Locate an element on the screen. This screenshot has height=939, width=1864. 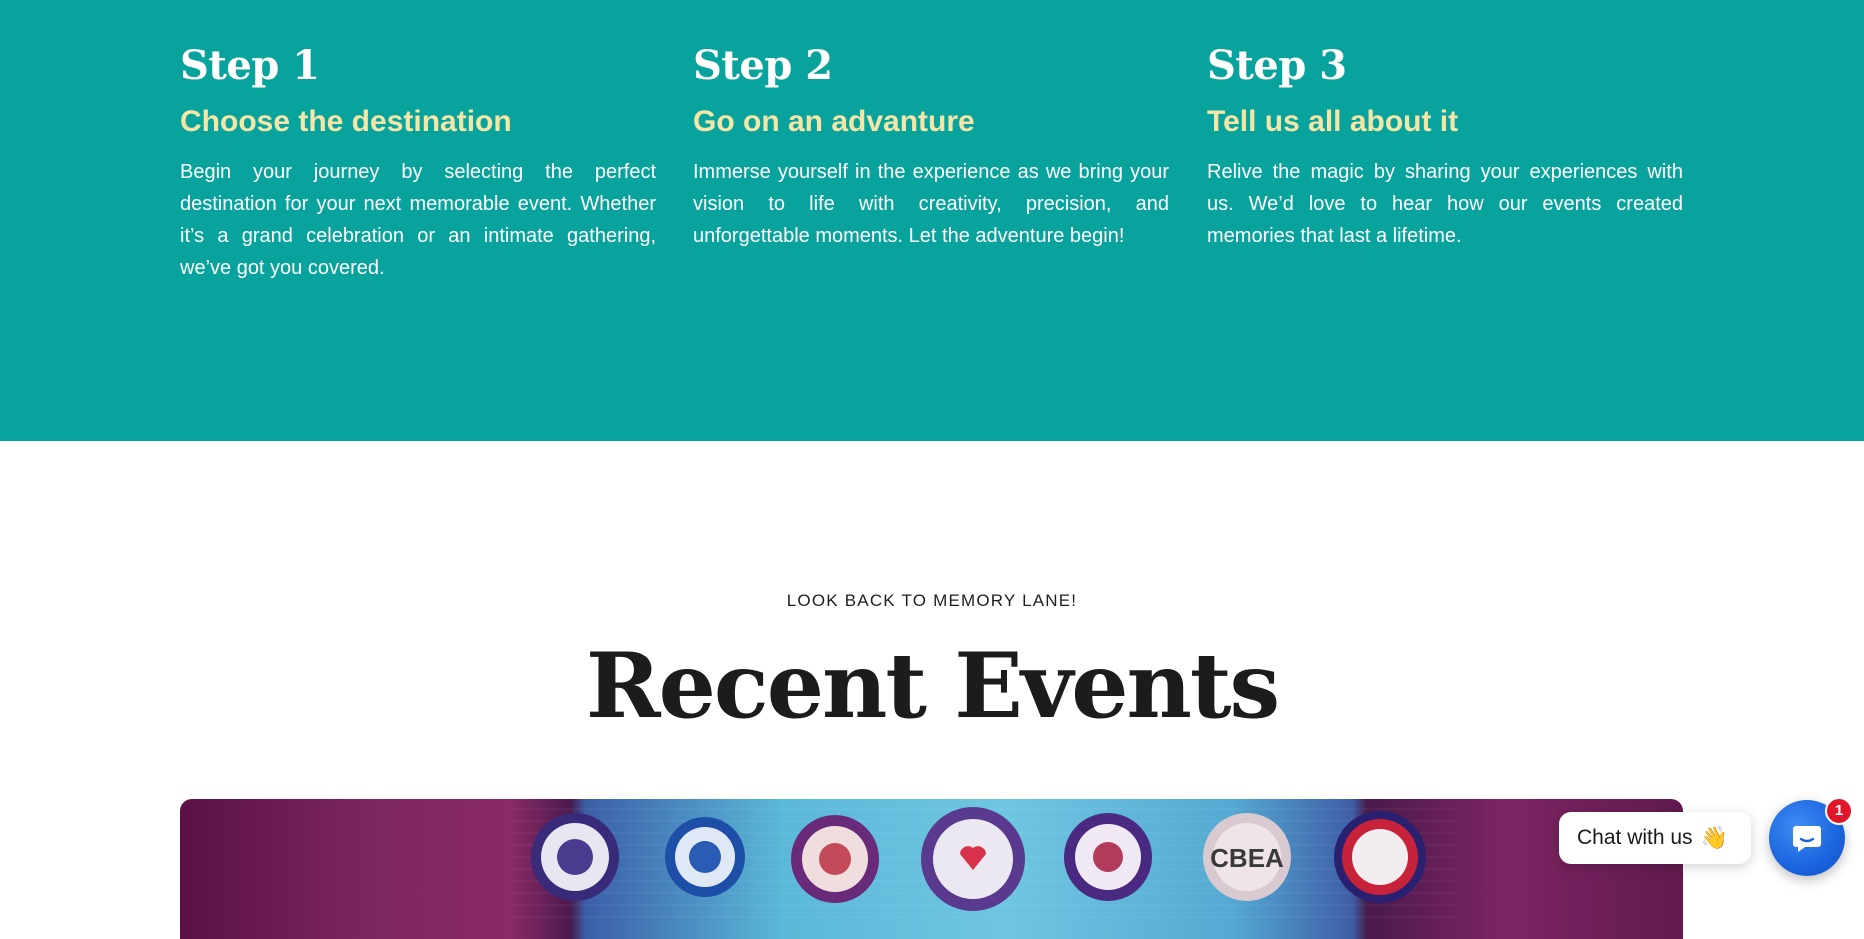
step-number: Step 2 is located at coordinates (763, 65).